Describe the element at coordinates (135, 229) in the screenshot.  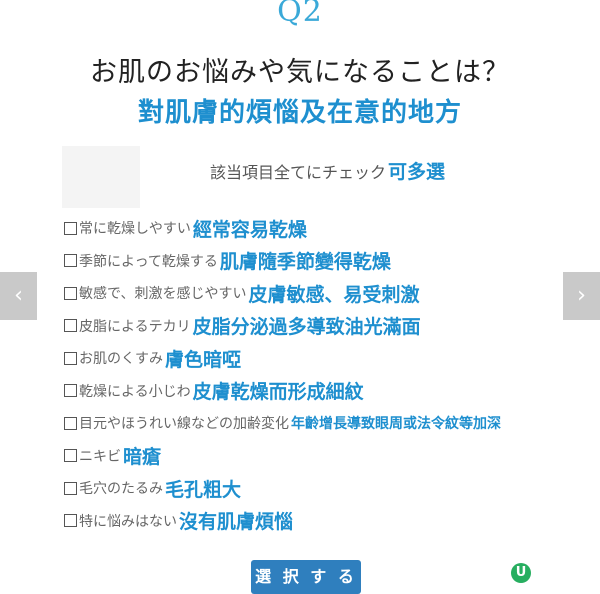
I see `option-label-jp: 常に乾燥しやすい` at that location.